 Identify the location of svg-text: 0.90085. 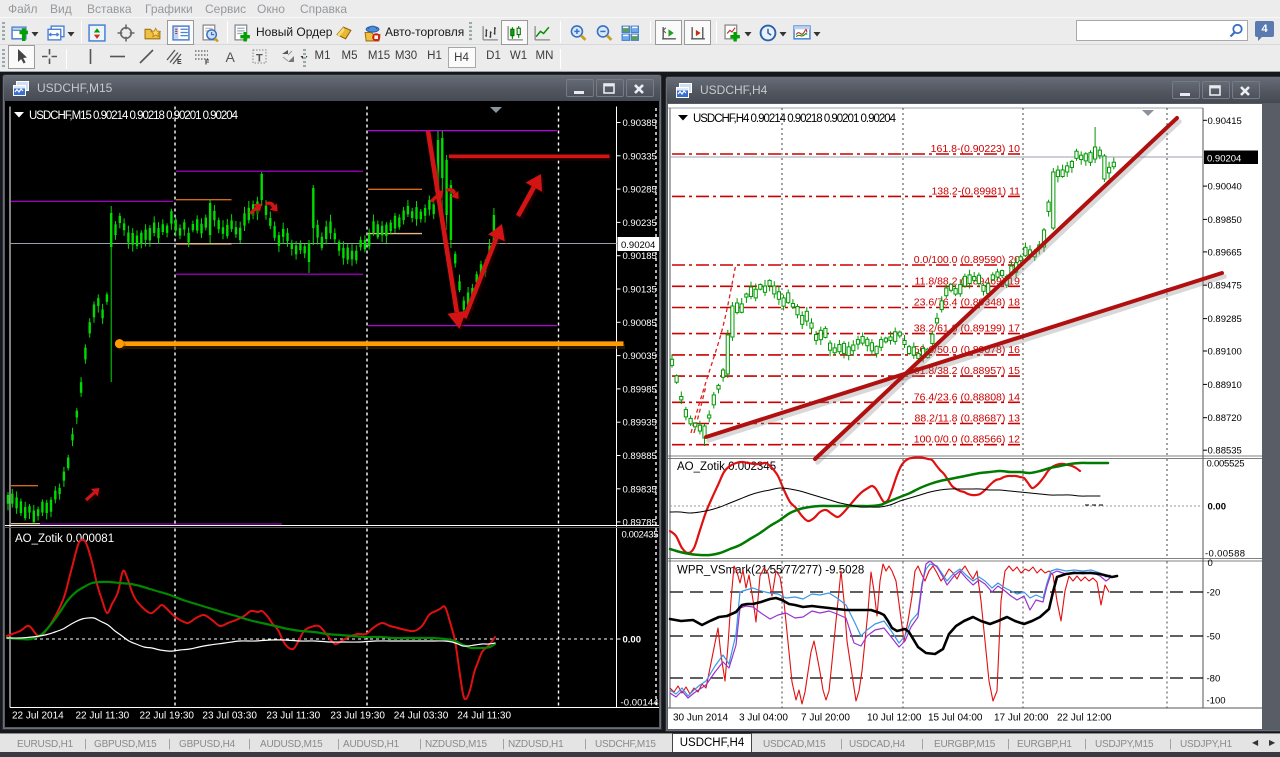
(640, 323).